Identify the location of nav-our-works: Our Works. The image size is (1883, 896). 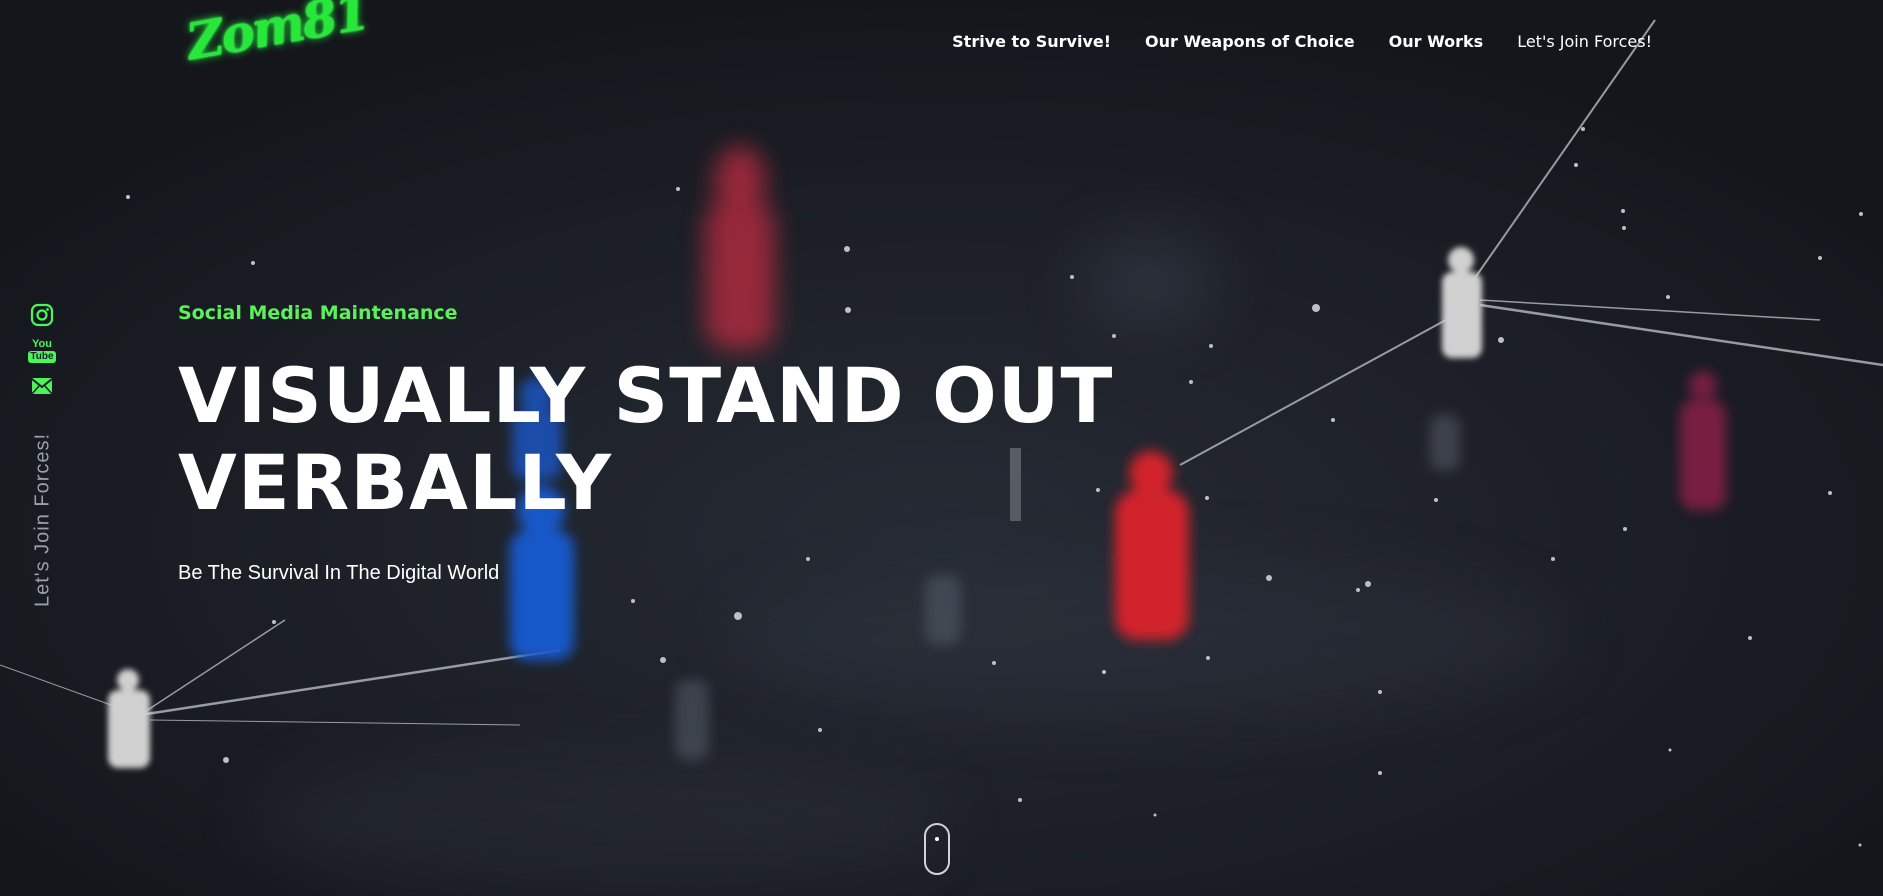
(1436, 41).